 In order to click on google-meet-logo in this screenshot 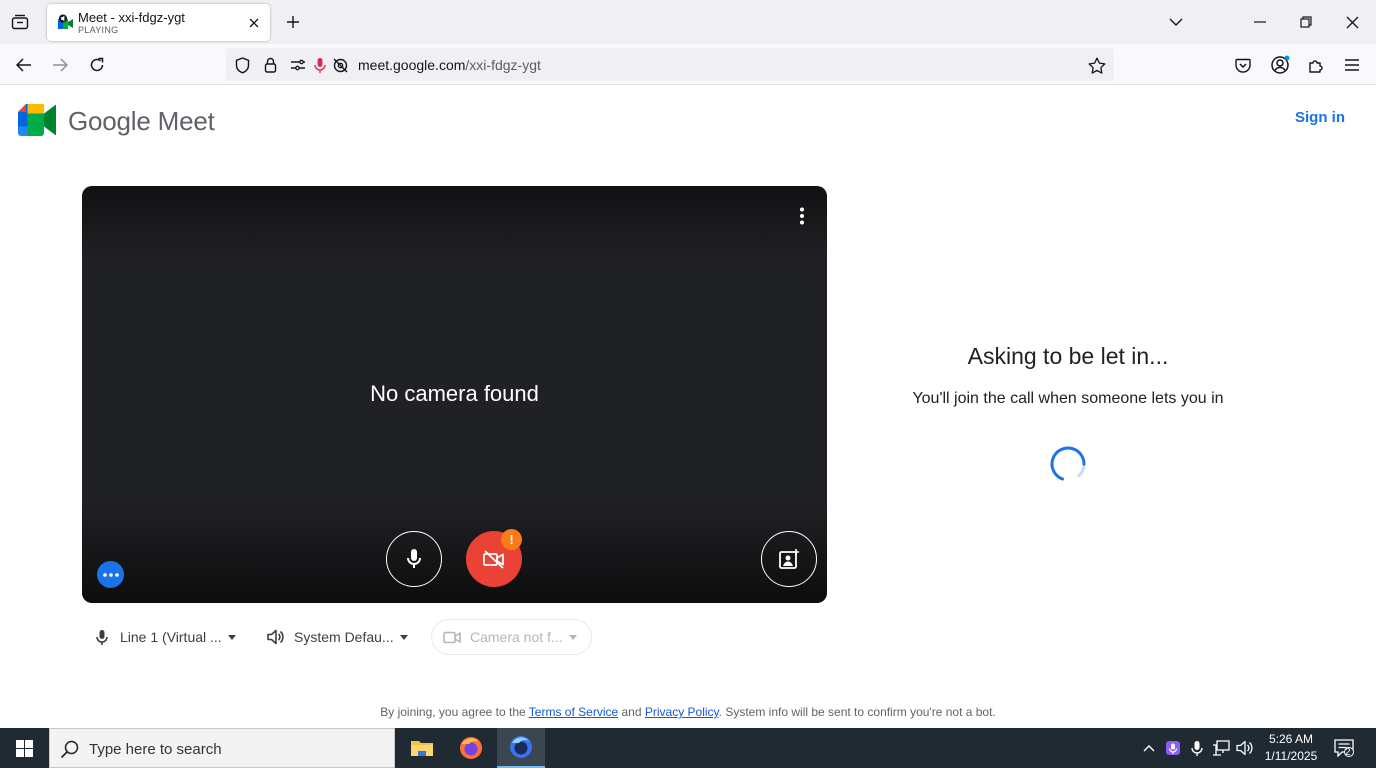, I will do `click(37, 120)`.